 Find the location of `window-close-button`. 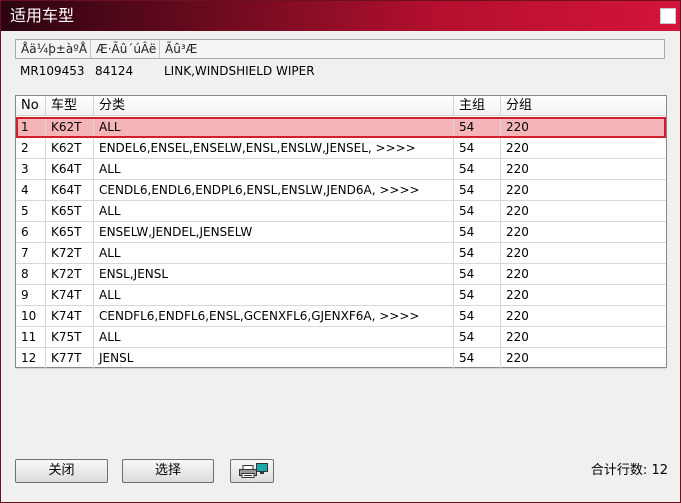

window-close-button is located at coordinates (668, 16).